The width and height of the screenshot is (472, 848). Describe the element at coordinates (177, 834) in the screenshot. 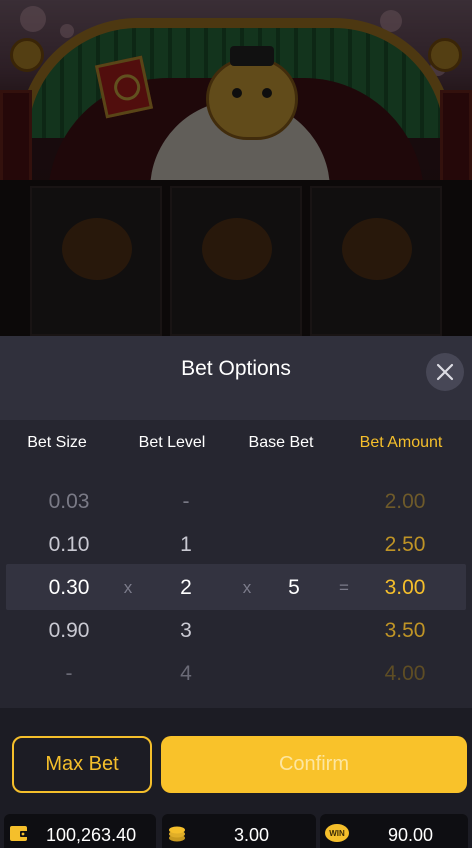

I see `coins-icon` at that location.